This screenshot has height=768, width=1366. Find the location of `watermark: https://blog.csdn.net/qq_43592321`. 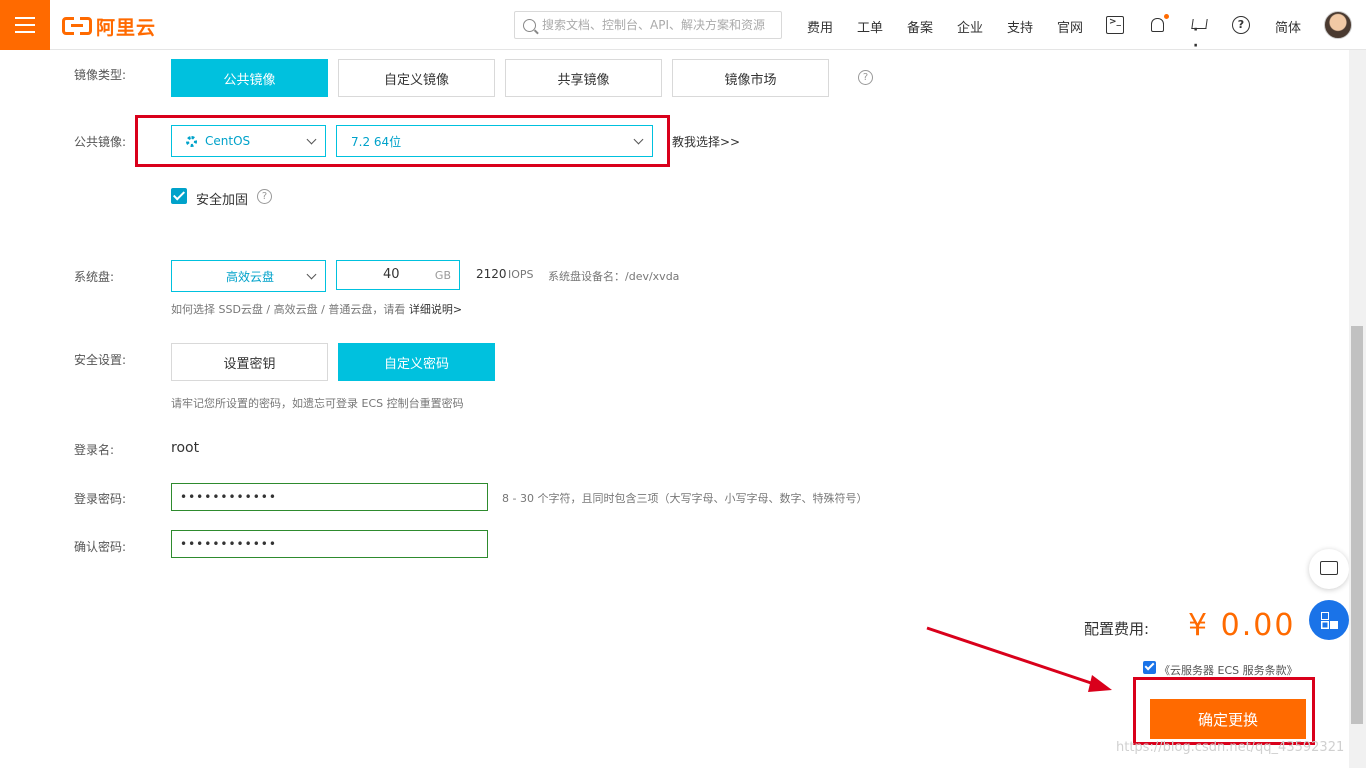

watermark: https://blog.csdn.net/qq_43592321 is located at coordinates (1230, 747).